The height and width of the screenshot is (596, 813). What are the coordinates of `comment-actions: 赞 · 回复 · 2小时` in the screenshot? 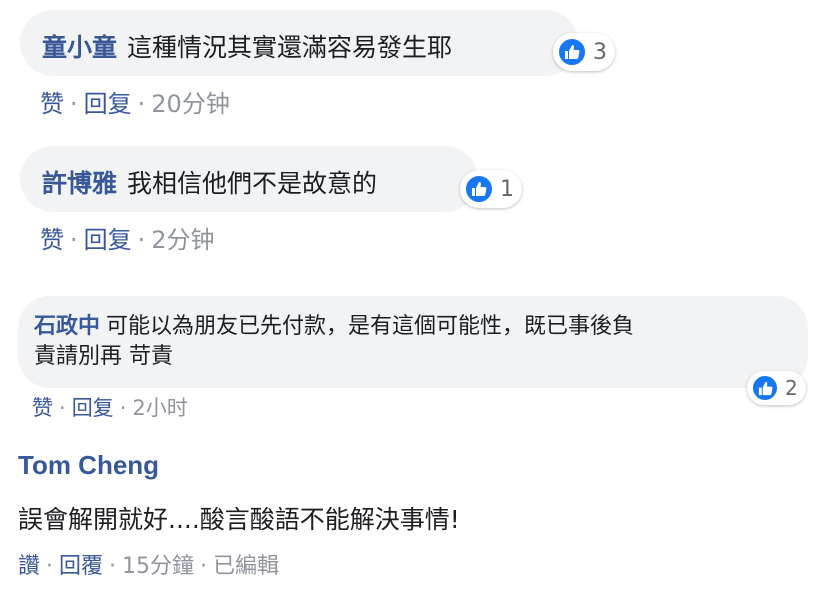 It's located at (110, 407).